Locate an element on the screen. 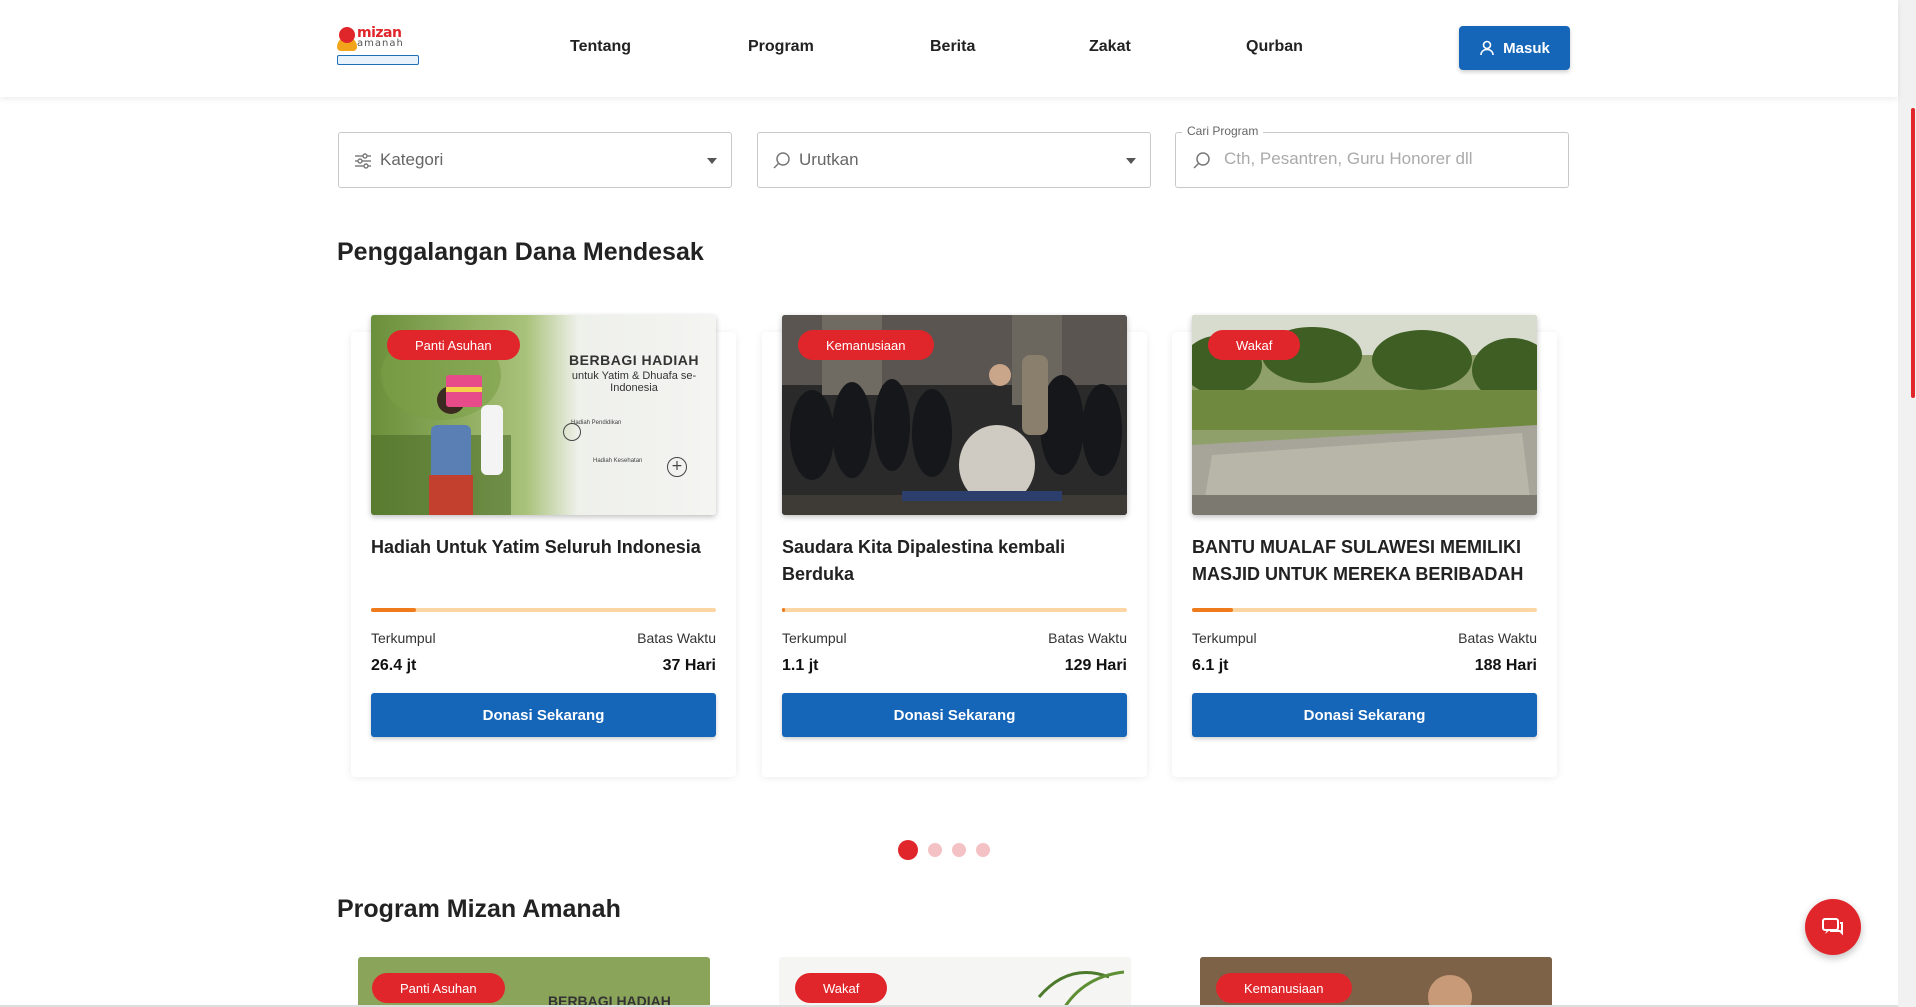  image-item-health: Hadiah Kesehatan is located at coordinates (618, 461).